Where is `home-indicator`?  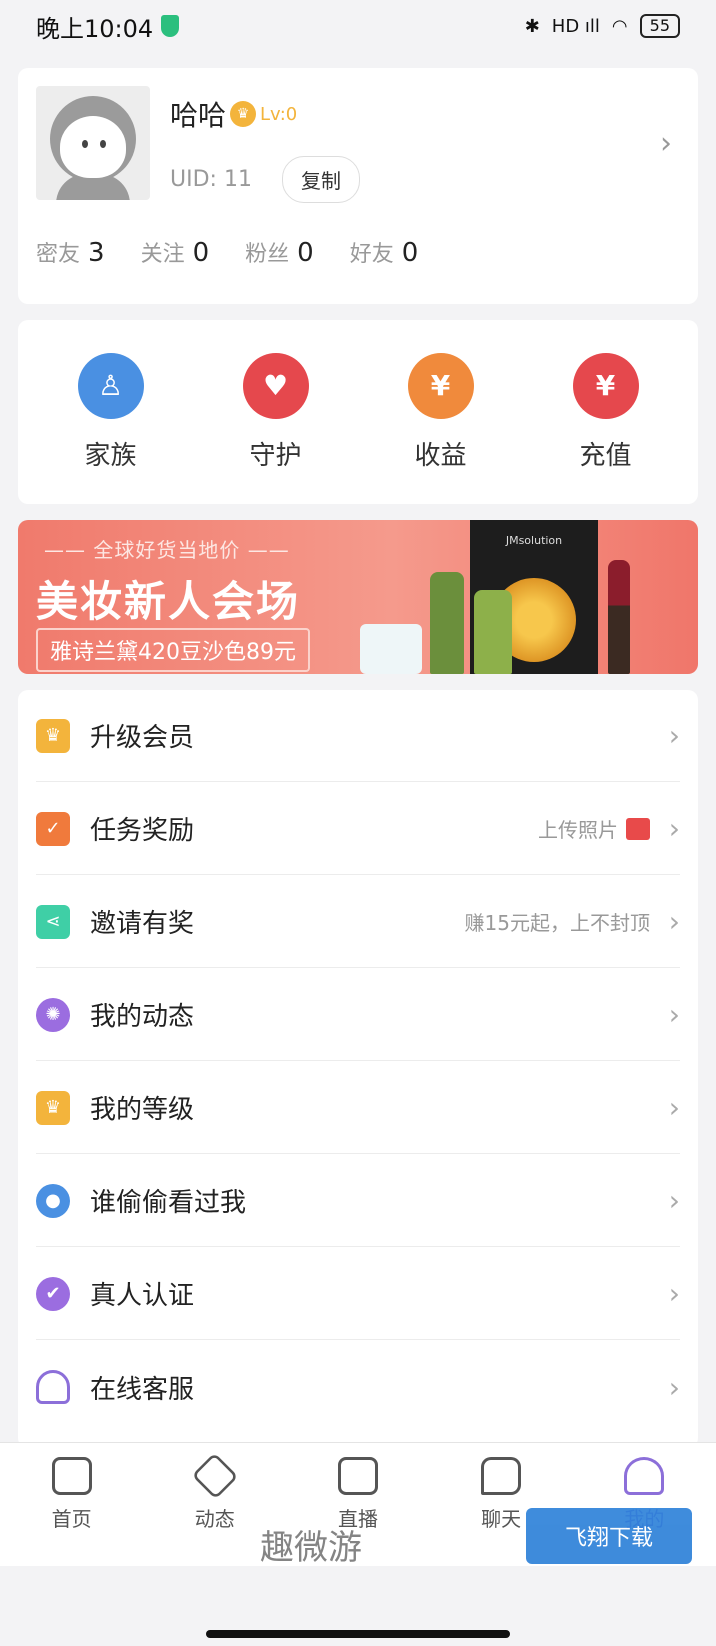 home-indicator is located at coordinates (358, 1634).